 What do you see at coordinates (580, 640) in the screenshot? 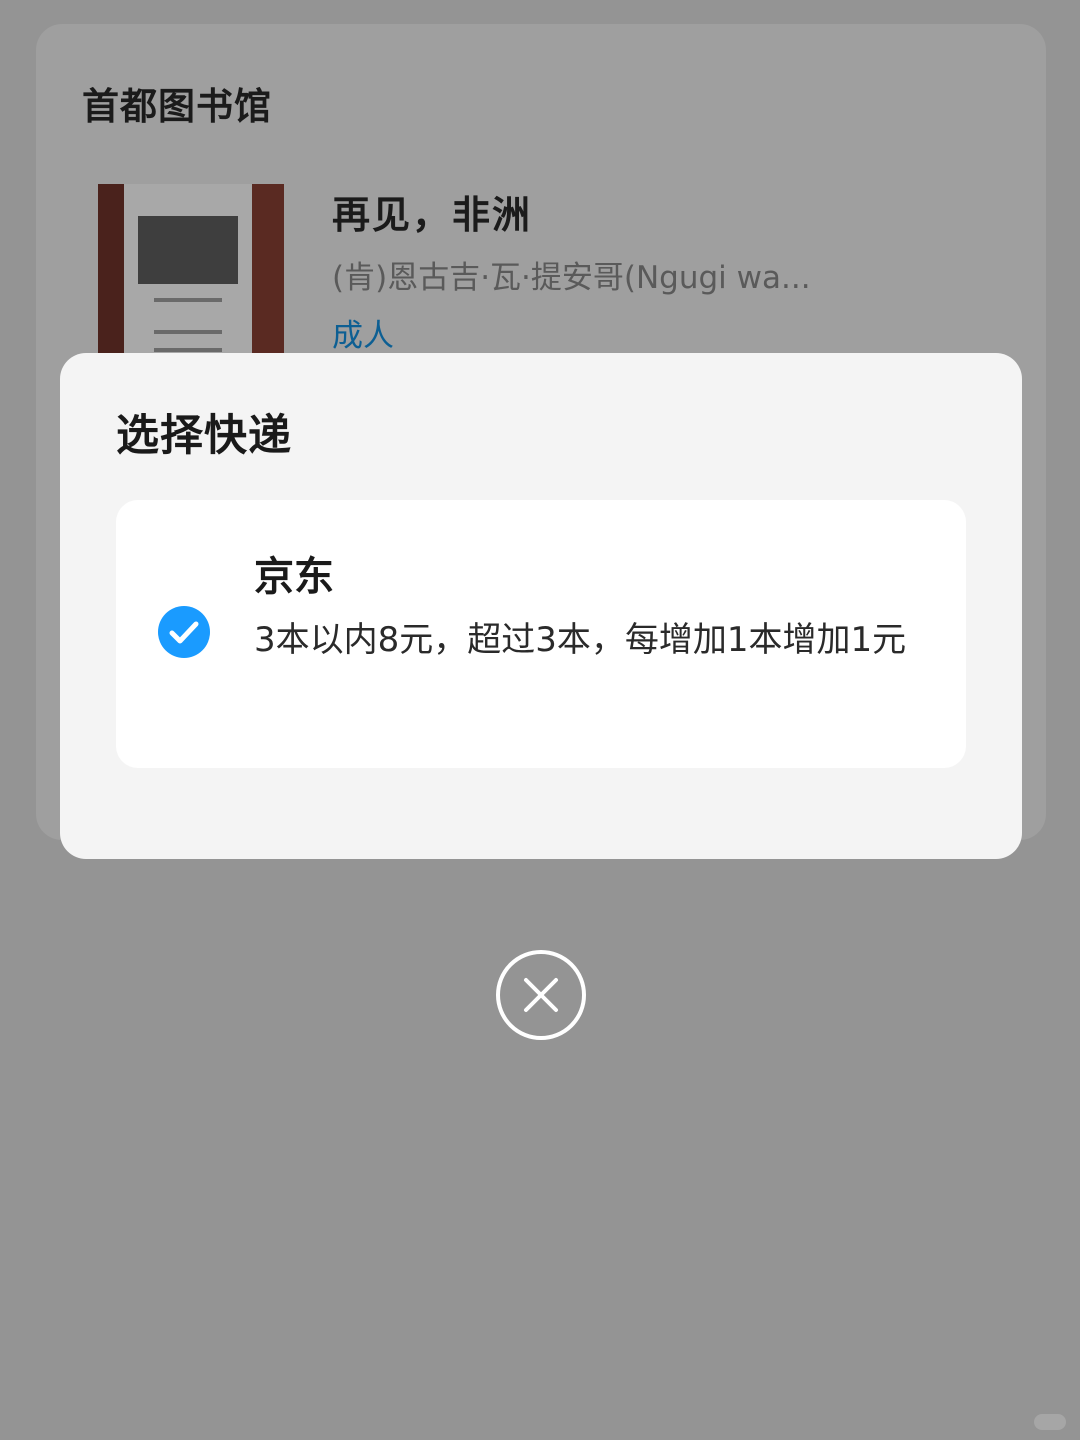
I see `courier-price-description: 3本以内8元，超过3本，每增加1本增加1元` at bounding box center [580, 640].